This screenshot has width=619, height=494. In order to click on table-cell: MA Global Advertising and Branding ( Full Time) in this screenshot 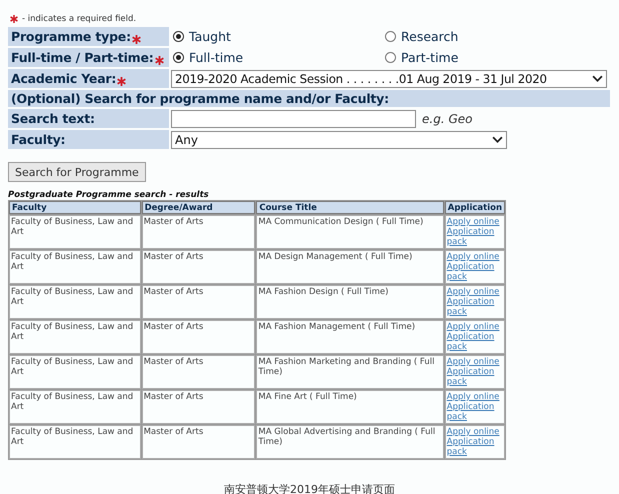, I will do `click(350, 442)`.